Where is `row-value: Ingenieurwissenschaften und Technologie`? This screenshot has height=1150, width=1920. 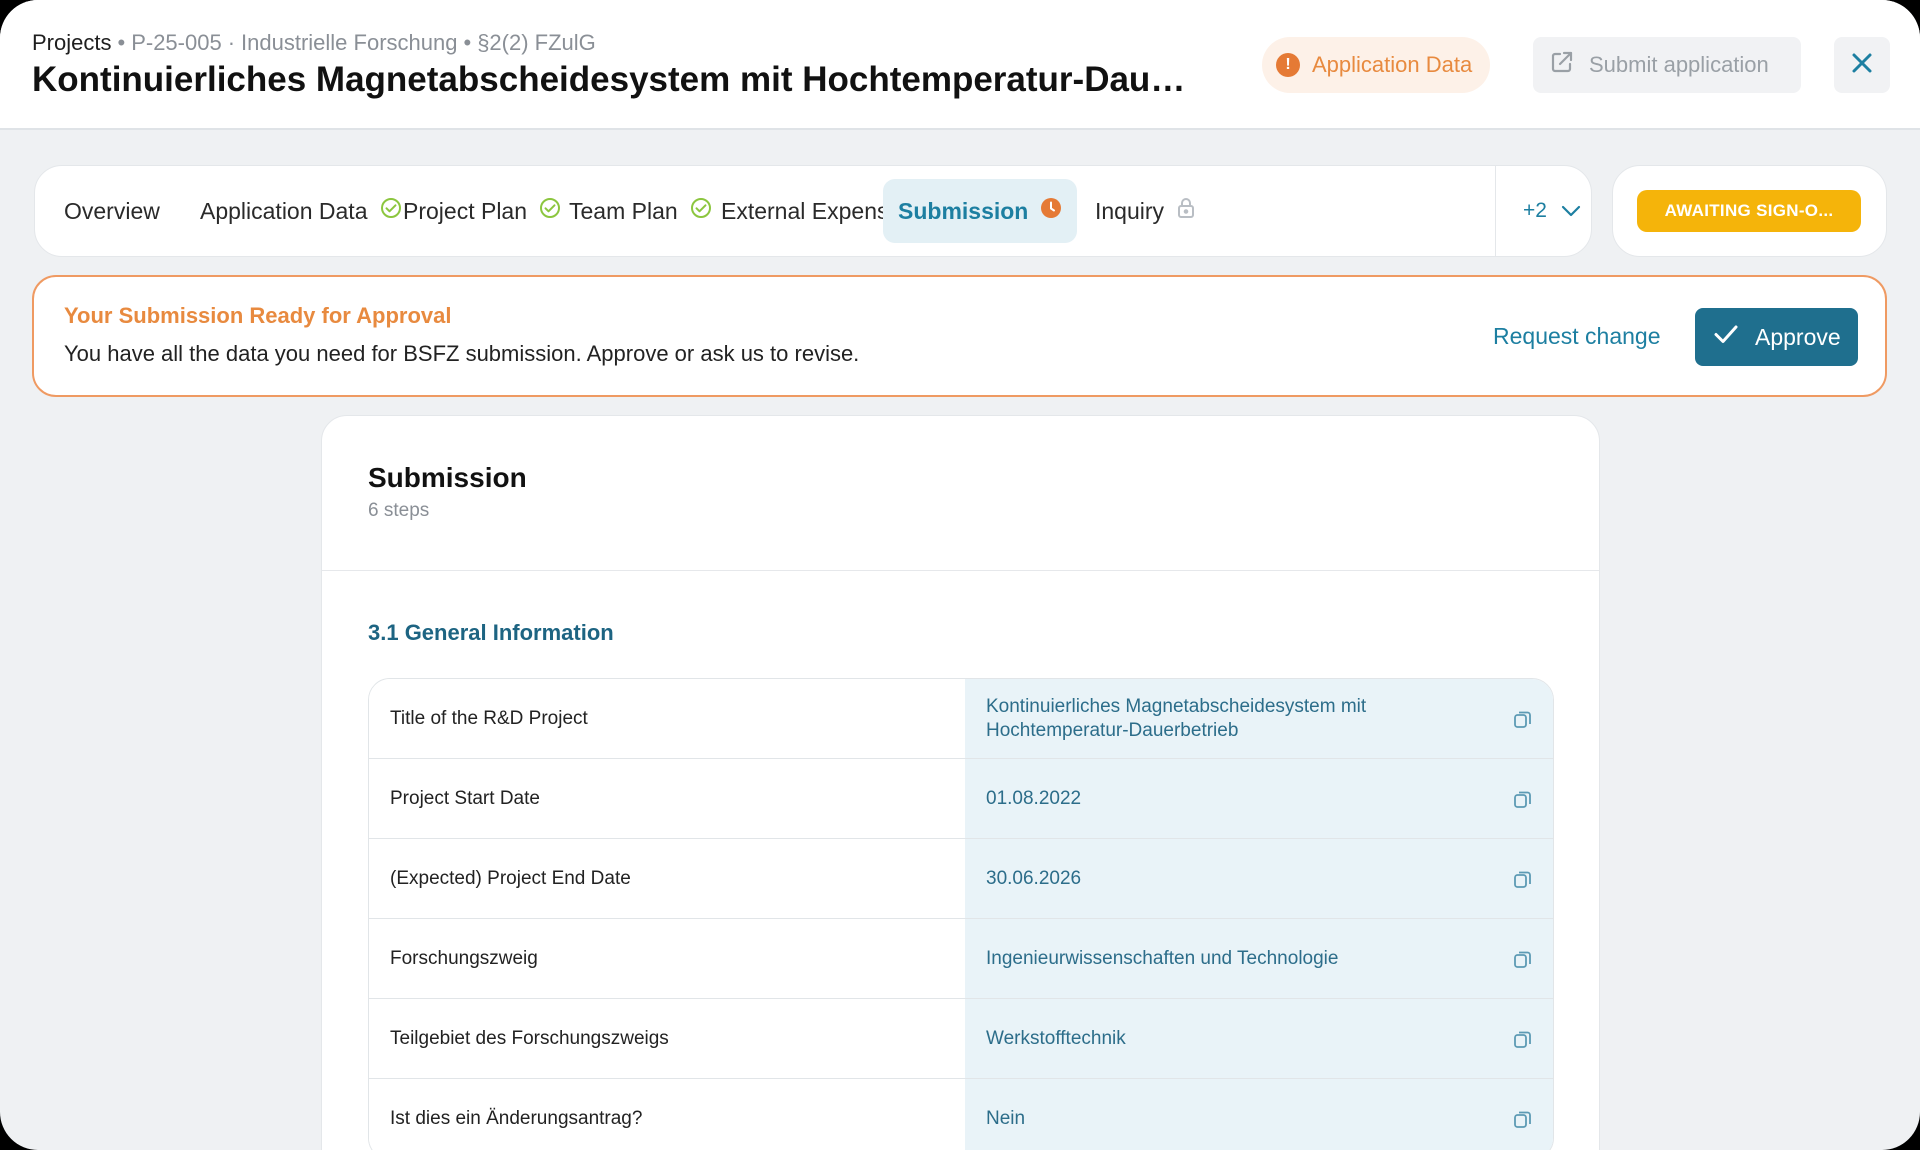
row-value: Ingenieurwissenschaften und Technologie is located at coordinates (1259, 958).